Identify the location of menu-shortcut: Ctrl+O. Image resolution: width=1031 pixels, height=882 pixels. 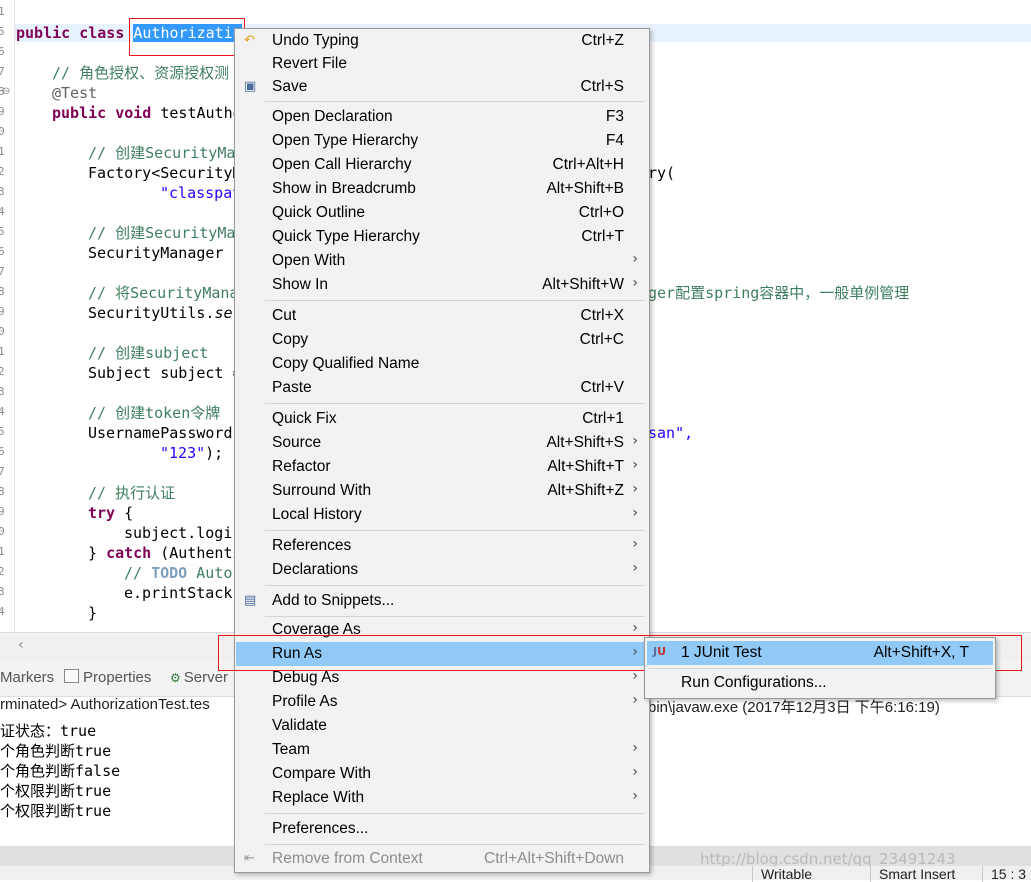
(601, 212).